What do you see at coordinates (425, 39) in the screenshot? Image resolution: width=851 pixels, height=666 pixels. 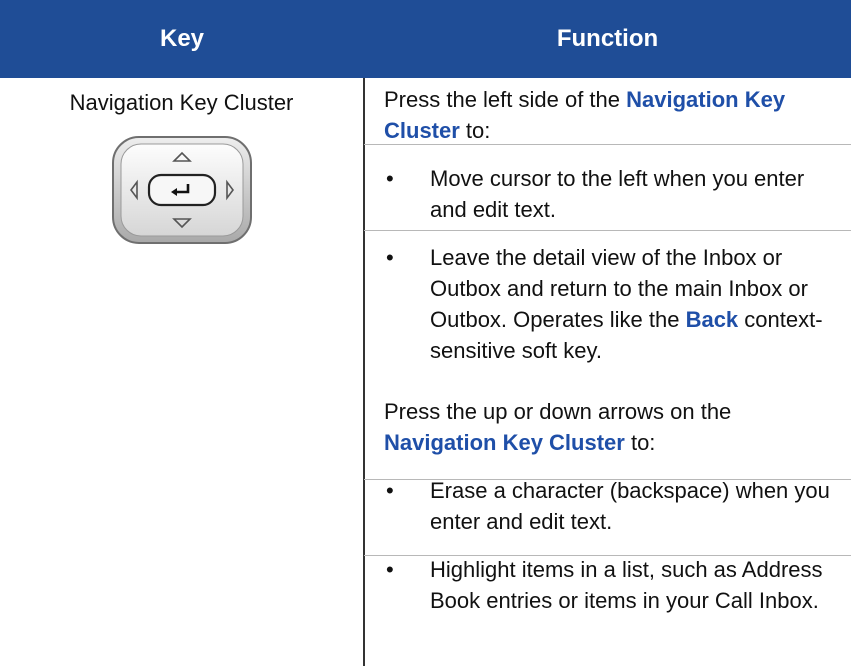 I see `table-header: Key Function` at bounding box center [425, 39].